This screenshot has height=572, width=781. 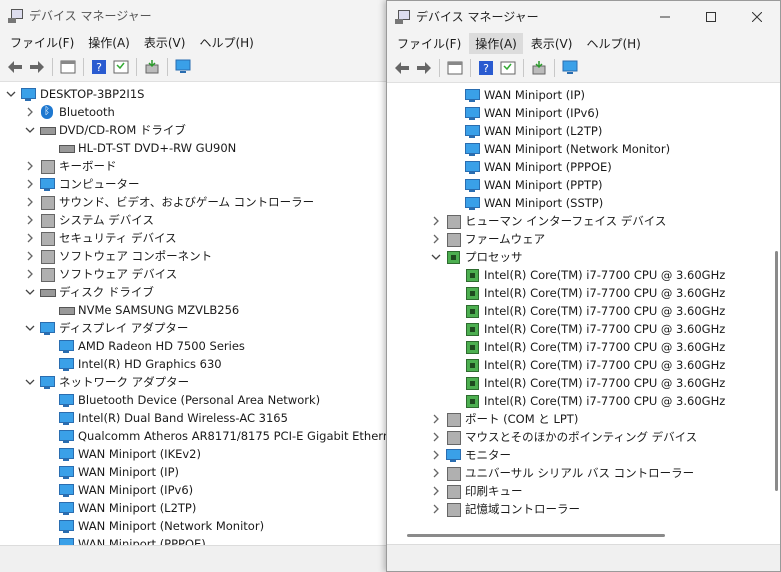 I want to click on close-button, so click(x=757, y=16).